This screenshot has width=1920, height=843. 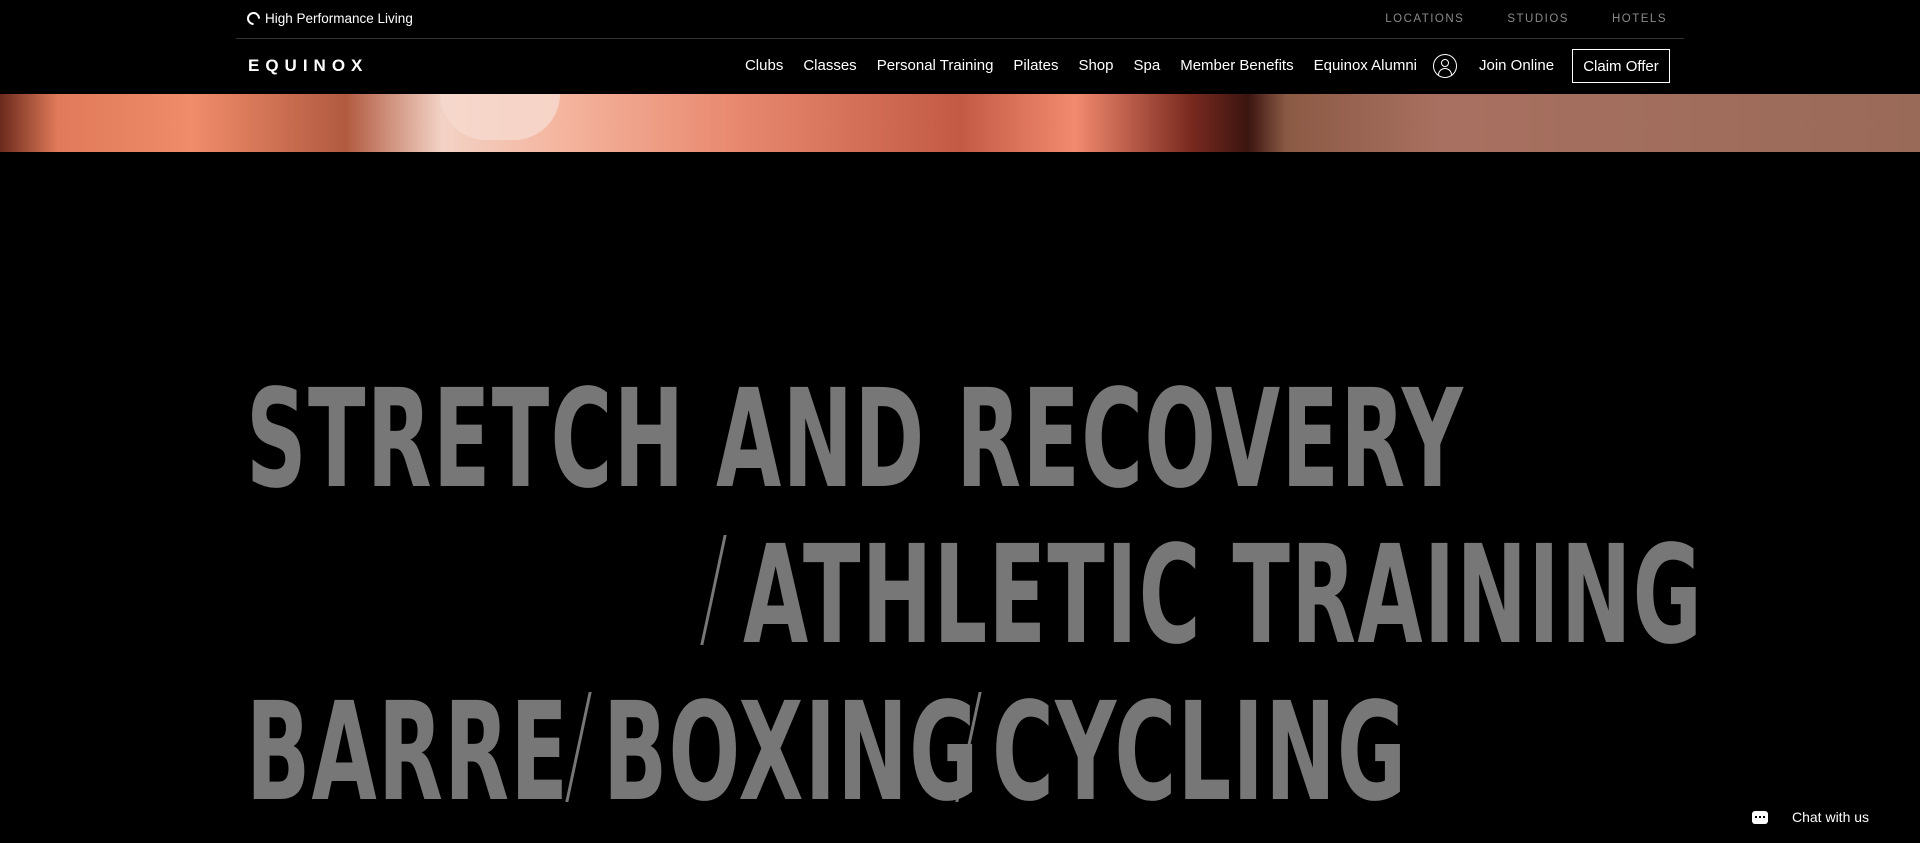 I want to click on headline-cycling: CYCLING, so click(x=1199, y=753).